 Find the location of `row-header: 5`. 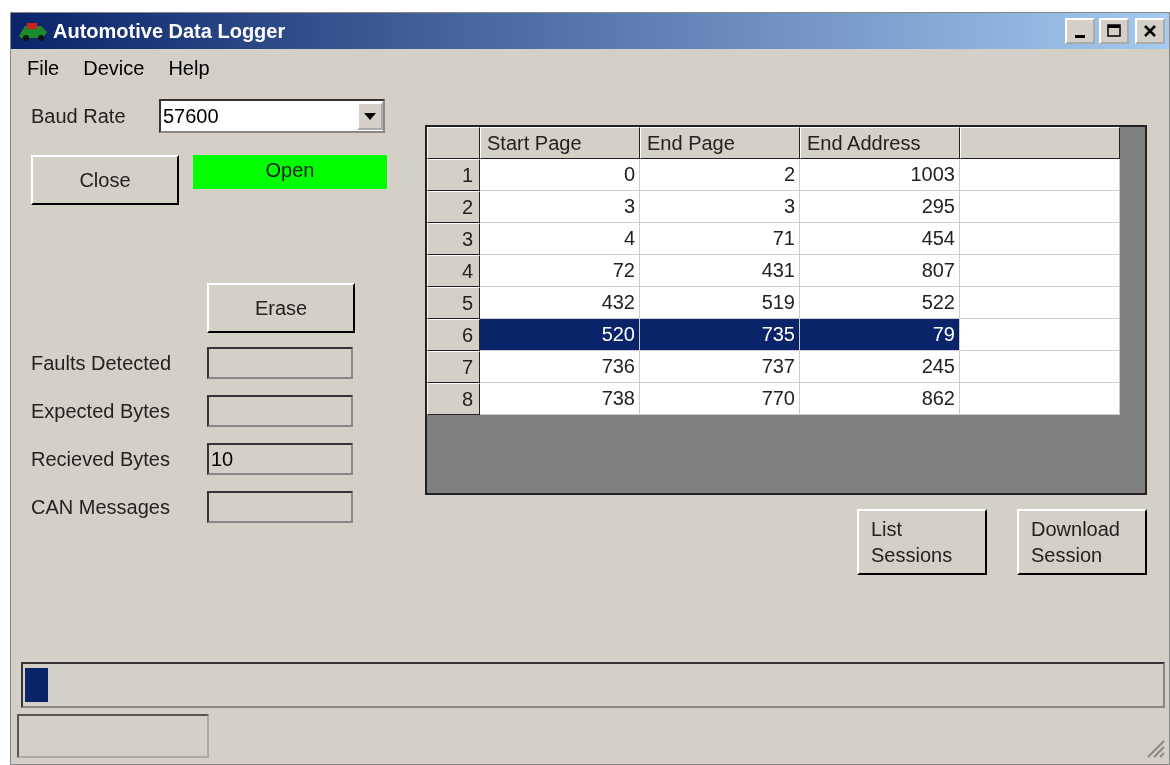

row-header: 5 is located at coordinates (453, 303).